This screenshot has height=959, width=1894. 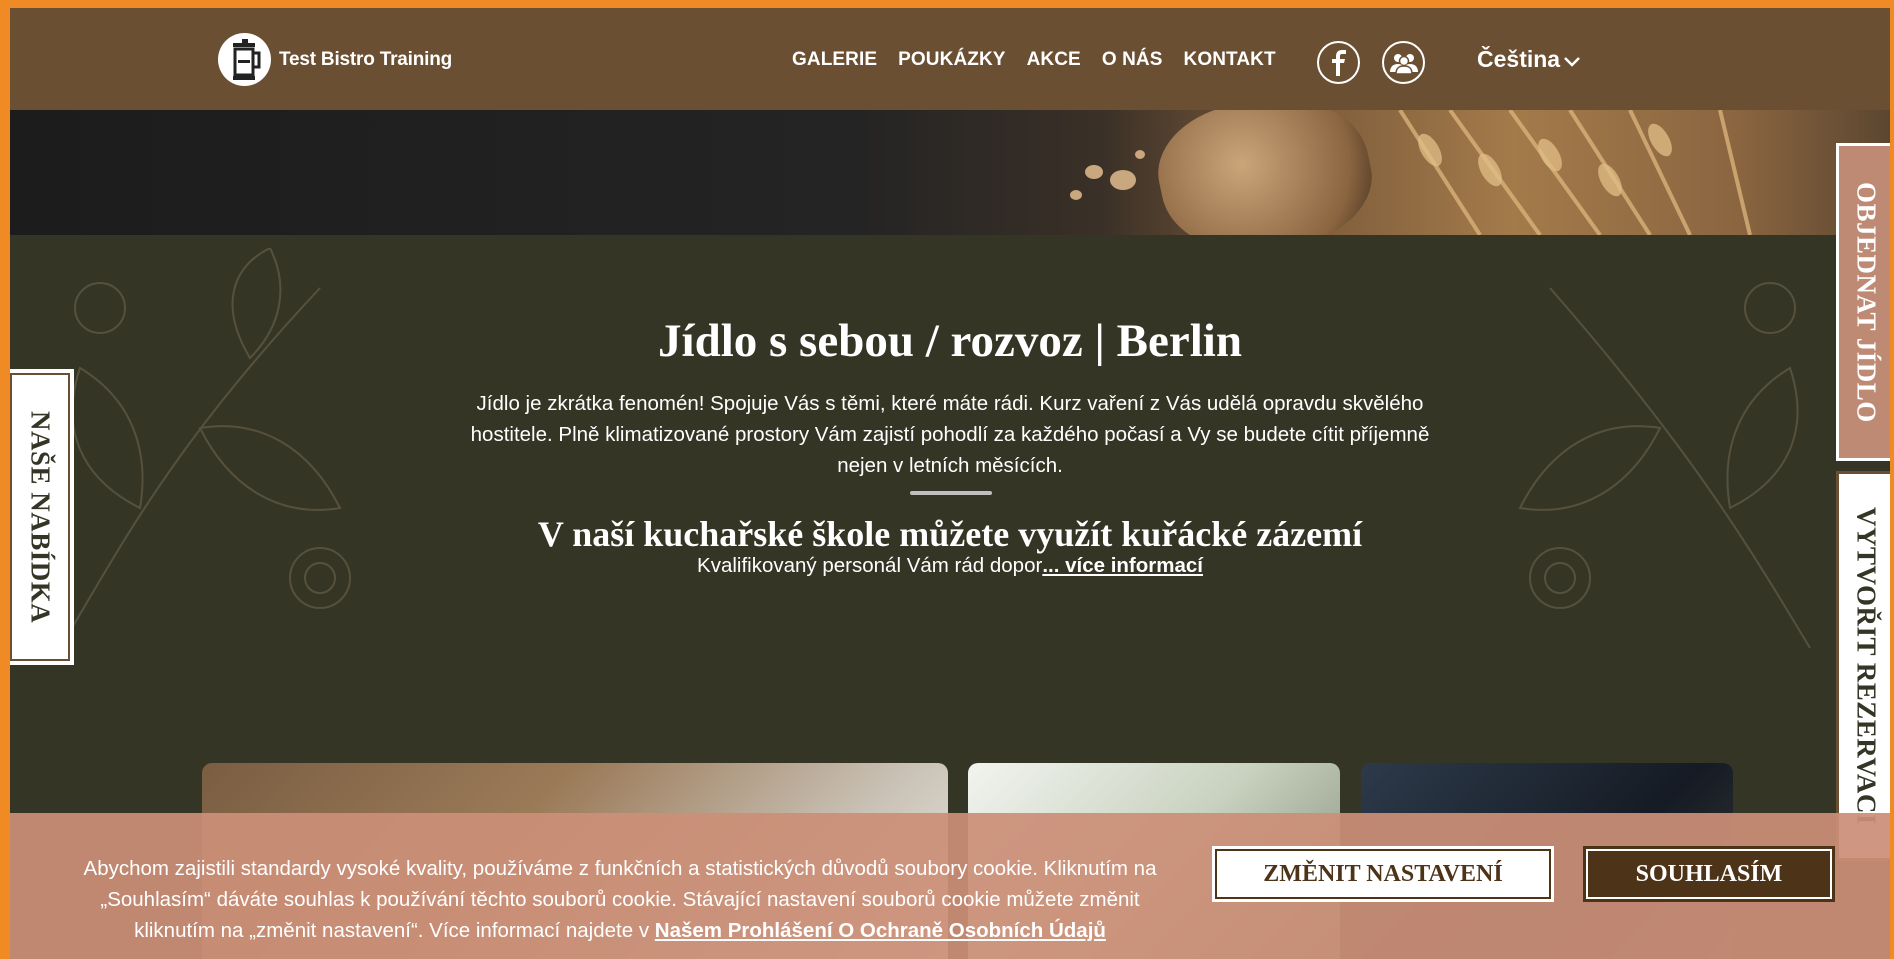 I want to click on page-title: Jídlo s sebou / rozvoz | Berlin, so click(x=950, y=341).